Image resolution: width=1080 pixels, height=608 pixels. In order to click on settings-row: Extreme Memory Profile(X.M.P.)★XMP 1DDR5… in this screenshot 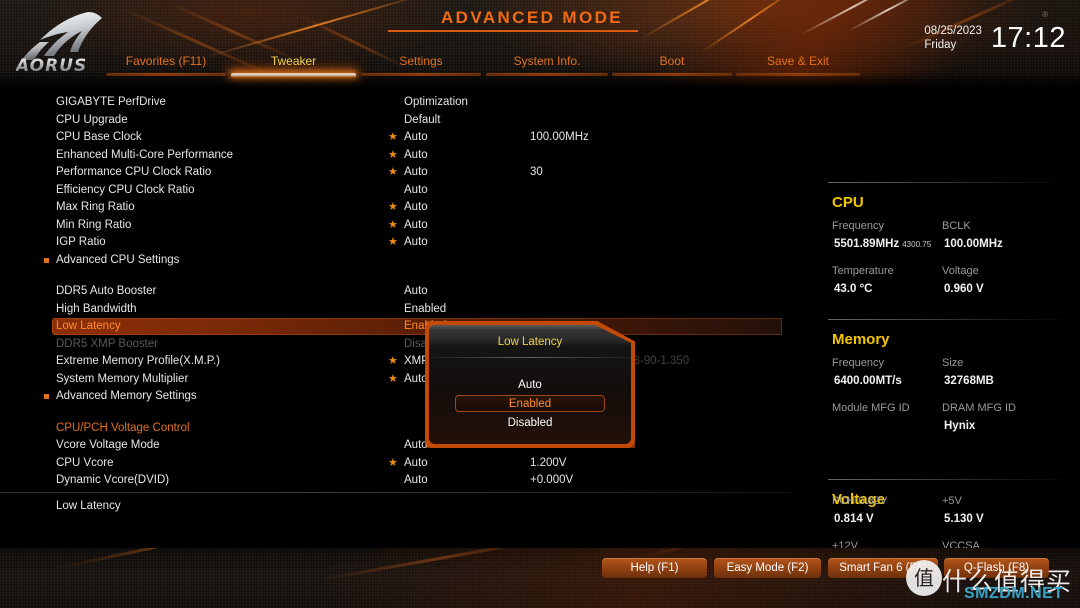, I will do `click(400, 362)`.